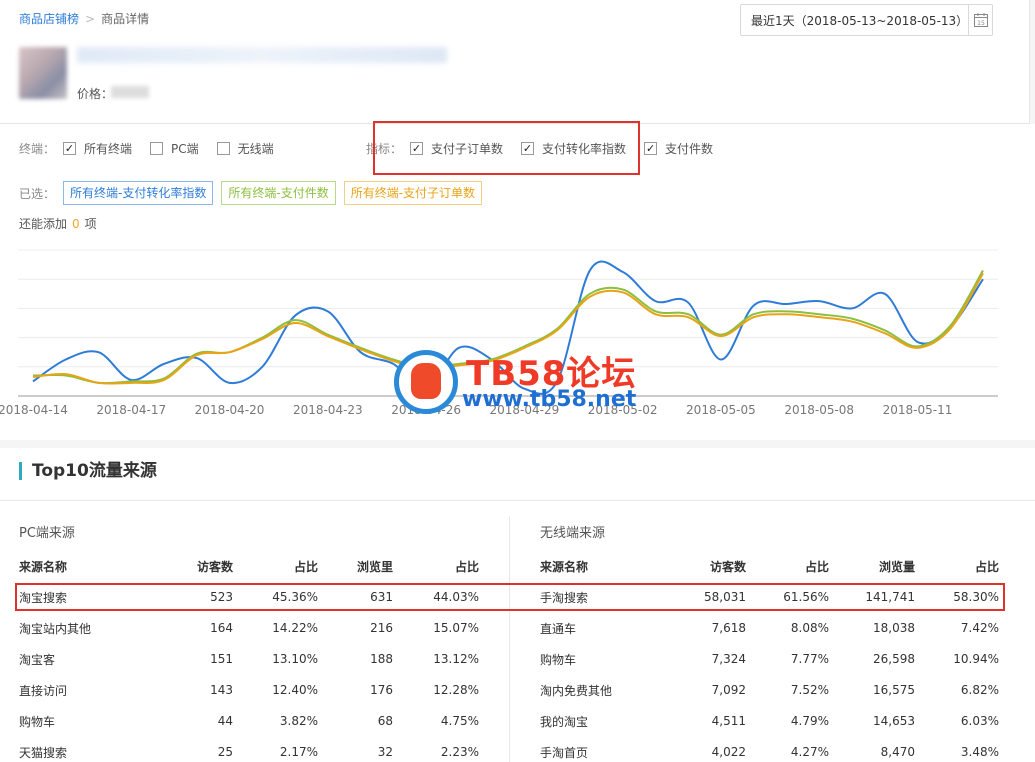 Image resolution: width=1035 pixels, height=762 pixels. Describe the element at coordinates (385, 752) in the screenshot. I see `source-value: 32` at that location.